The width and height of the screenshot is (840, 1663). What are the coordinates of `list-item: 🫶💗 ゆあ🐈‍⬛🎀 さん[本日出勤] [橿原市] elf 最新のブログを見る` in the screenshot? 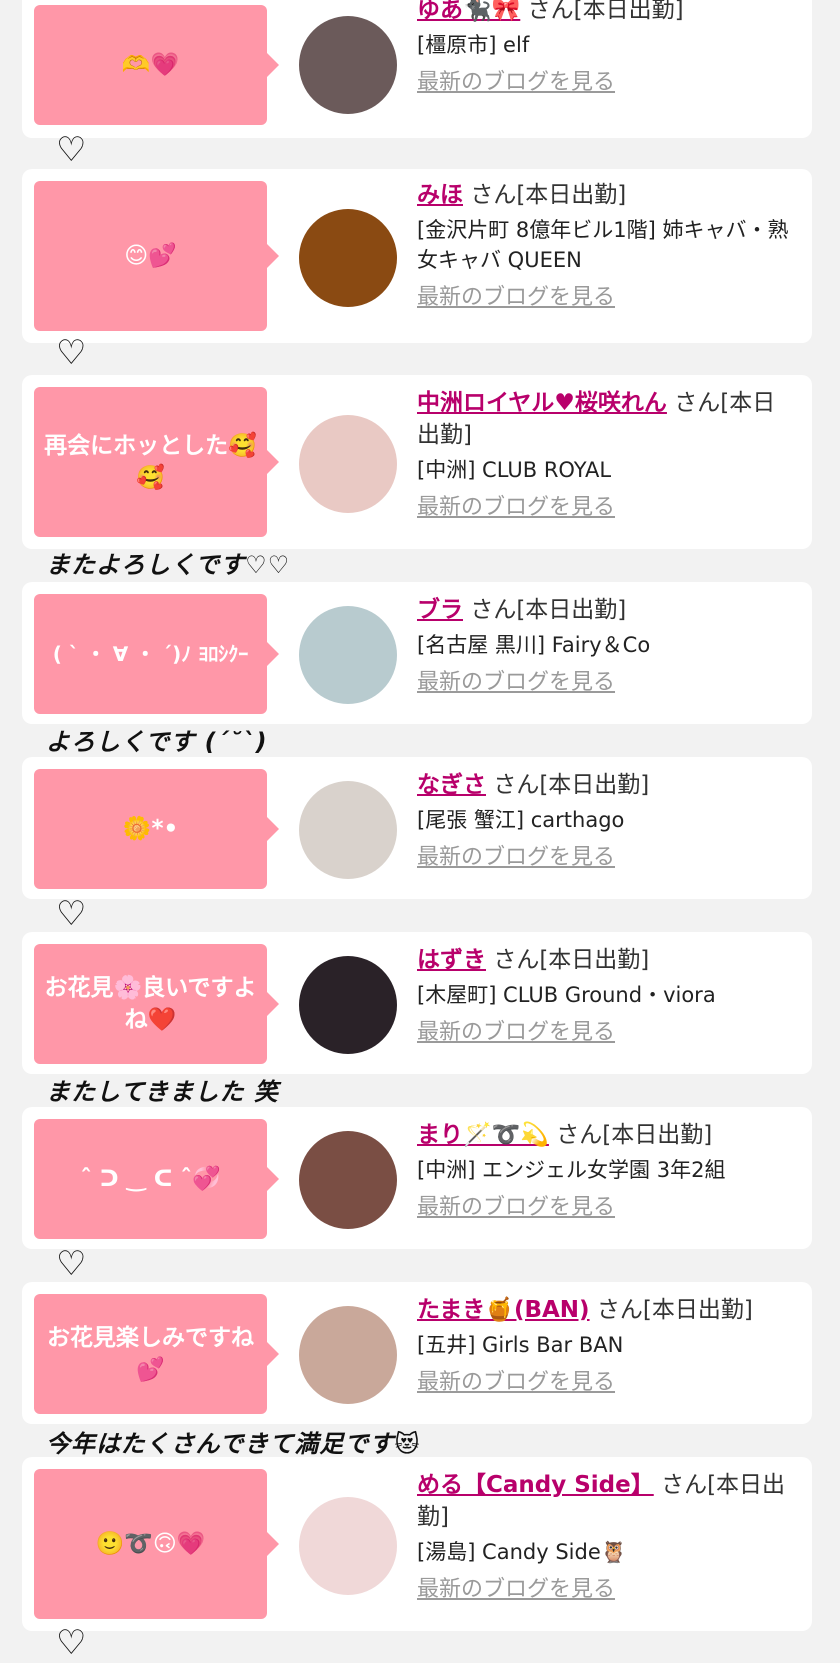 It's located at (417, 69).